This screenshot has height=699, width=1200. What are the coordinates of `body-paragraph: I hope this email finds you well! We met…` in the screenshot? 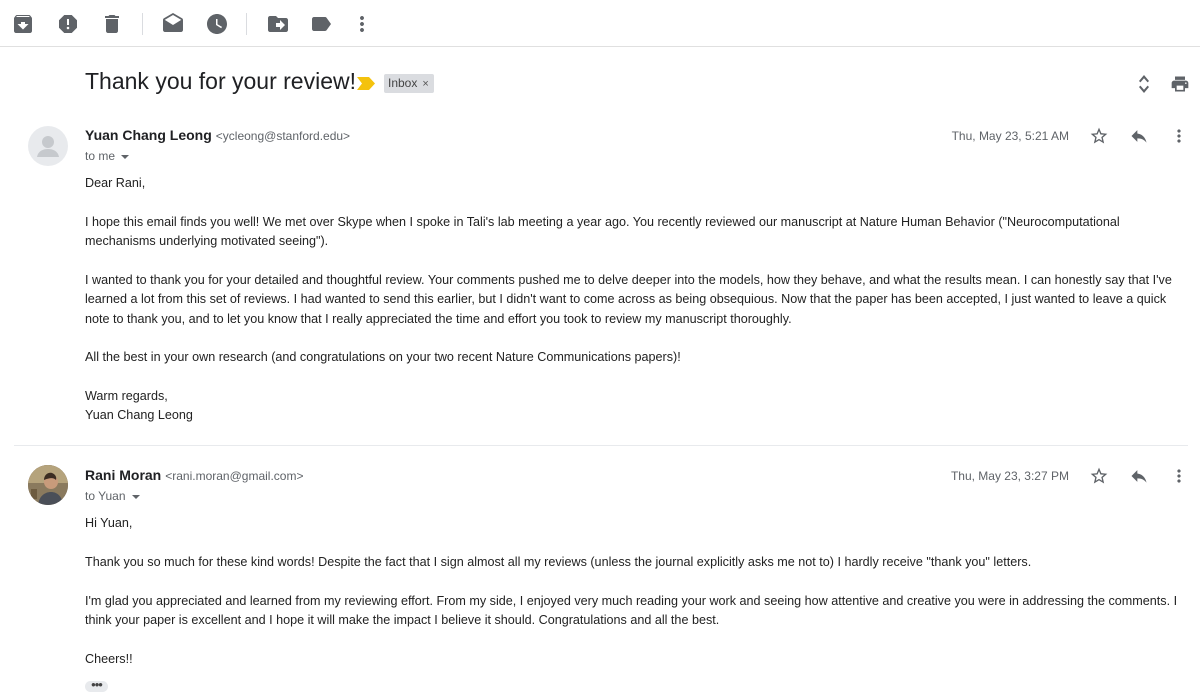 It's located at (602, 232).